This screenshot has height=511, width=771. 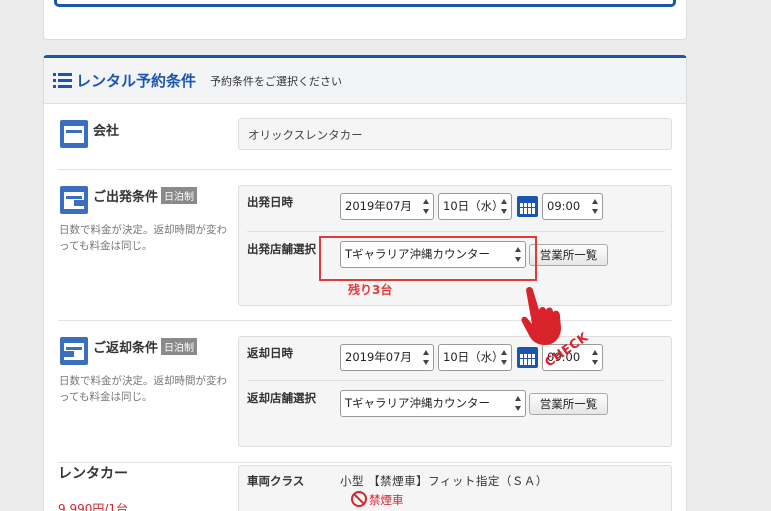 What do you see at coordinates (281, 249) in the screenshot?
I see `departure-store-label: 出発店舗選択` at bounding box center [281, 249].